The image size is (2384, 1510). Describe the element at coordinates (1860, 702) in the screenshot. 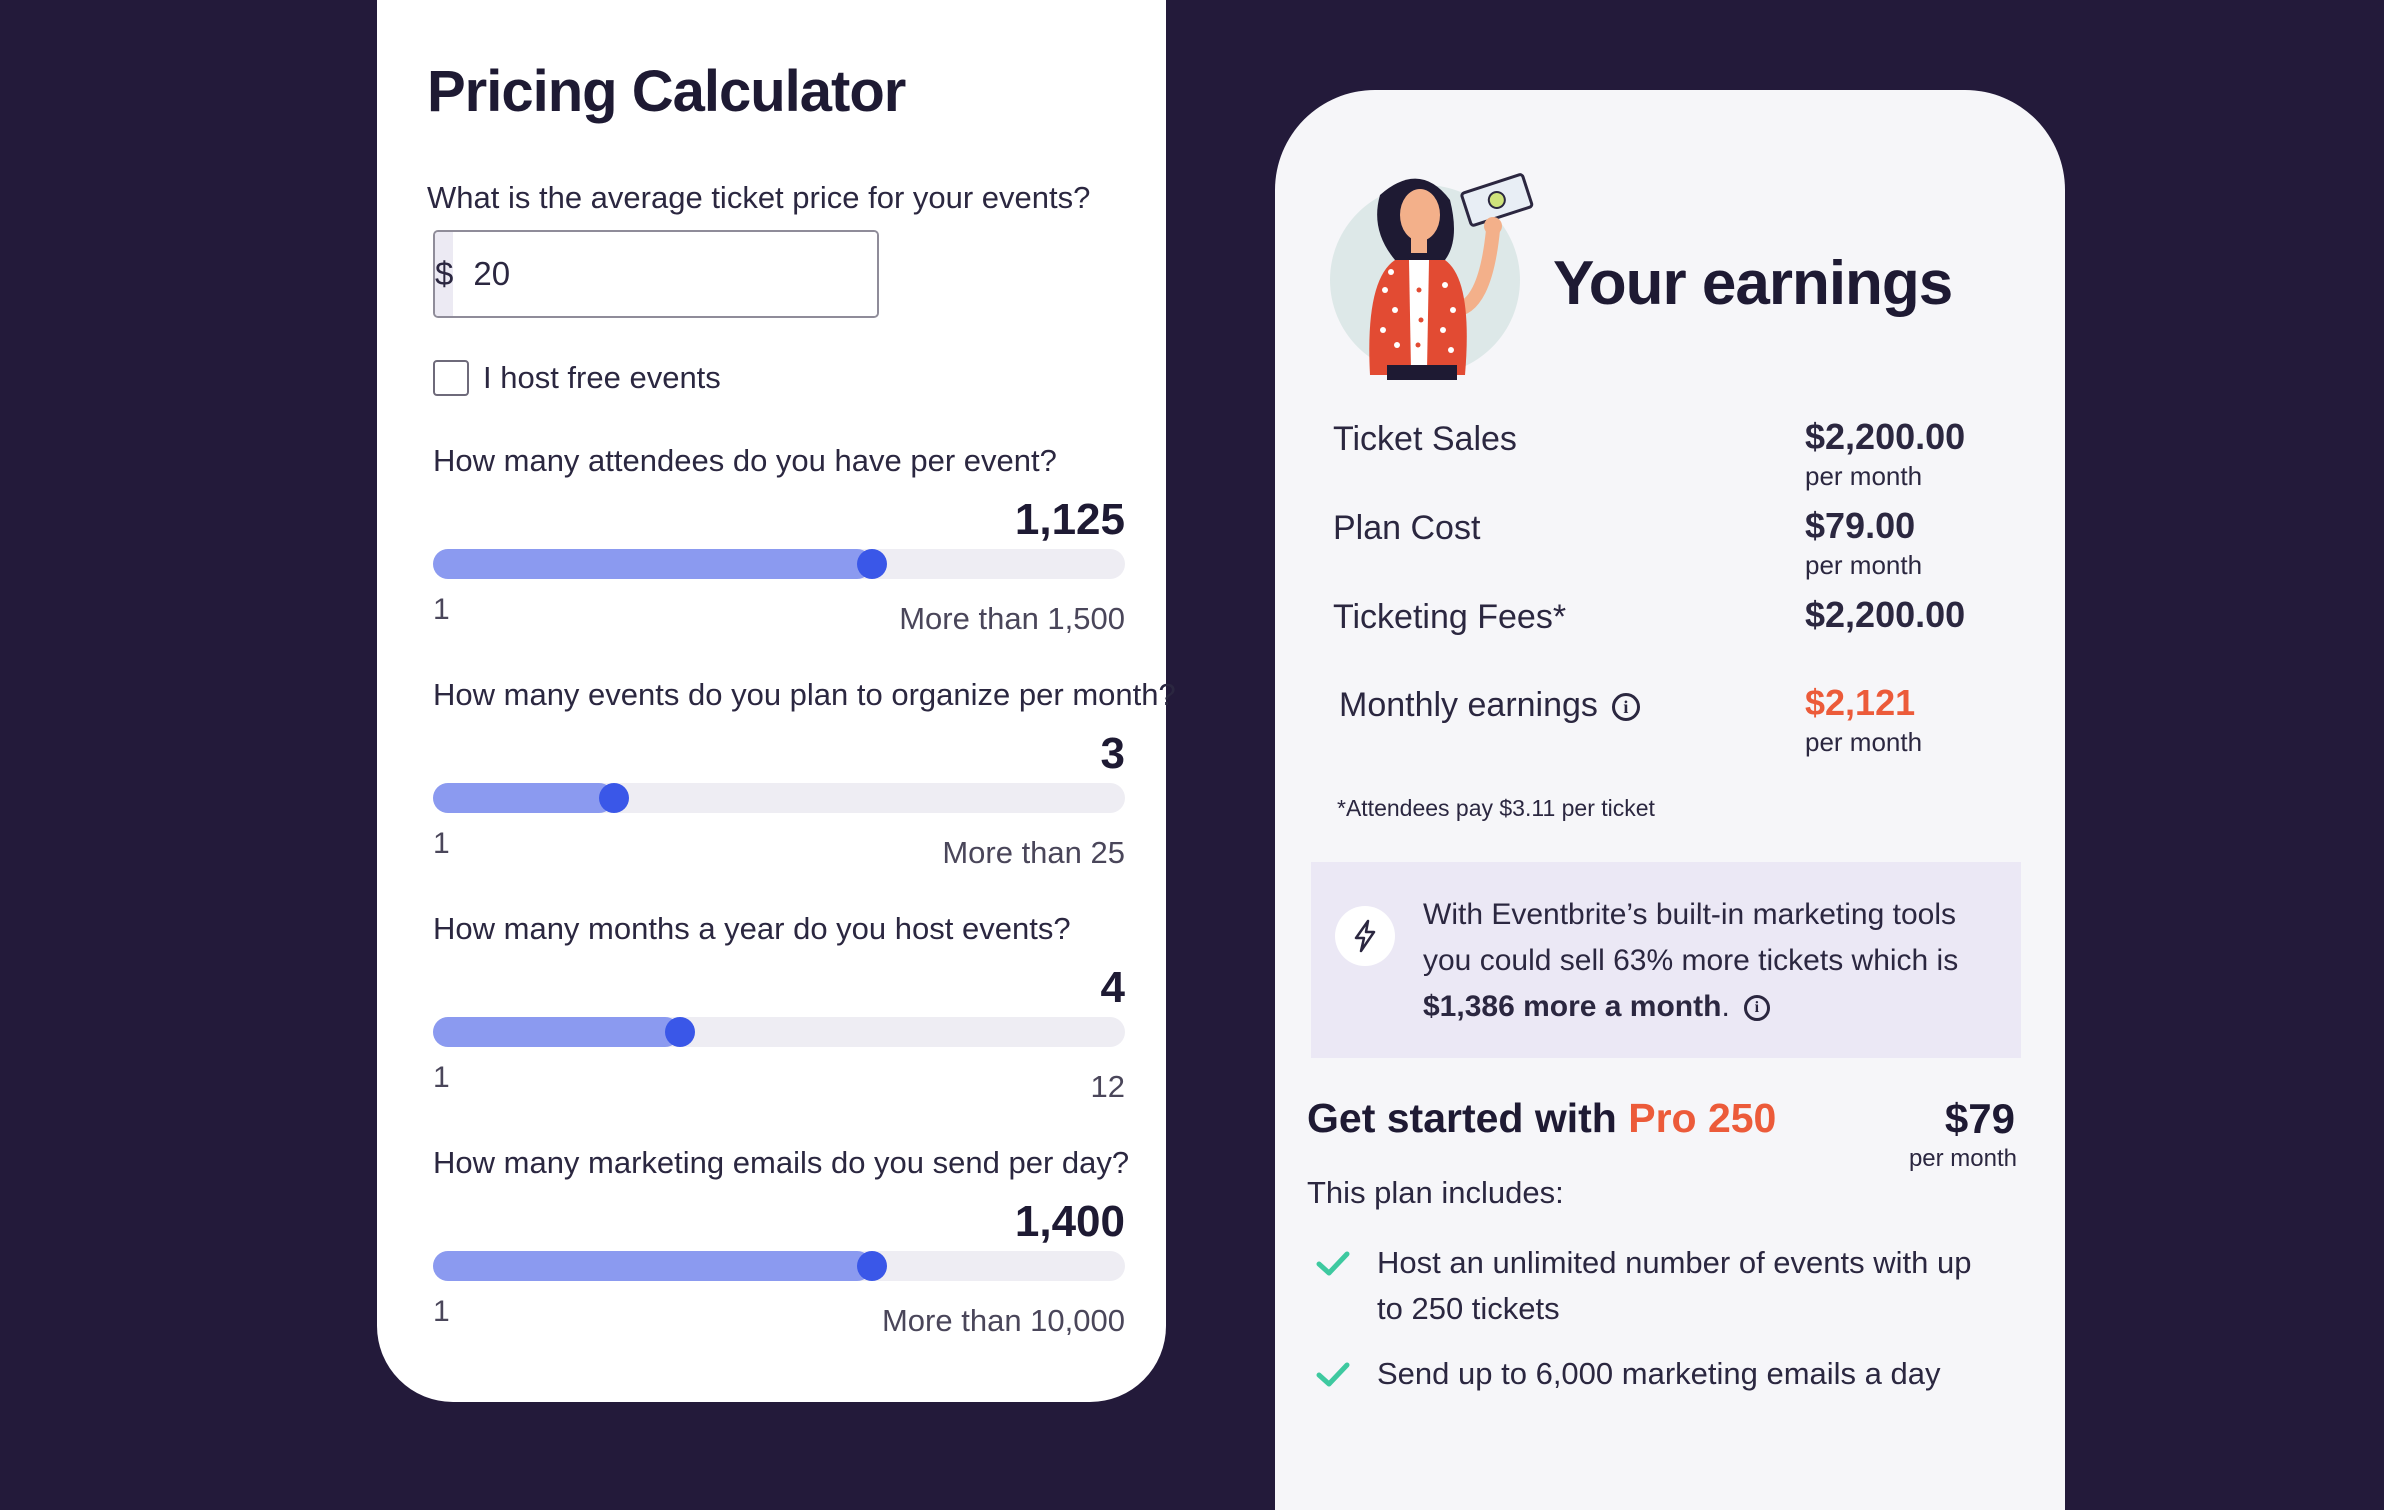

I see `monthly-earnings-amount: $2,121` at that location.